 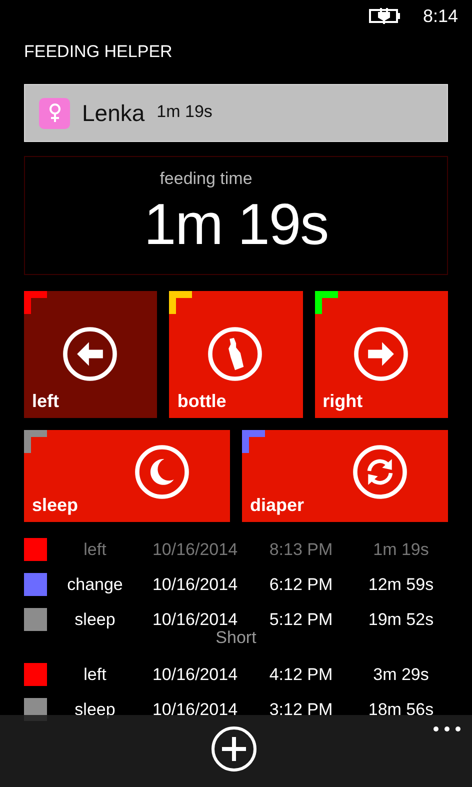 What do you see at coordinates (401, 710) in the screenshot?
I see `entry-duration: 18m 56s` at bounding box center [401, 710].